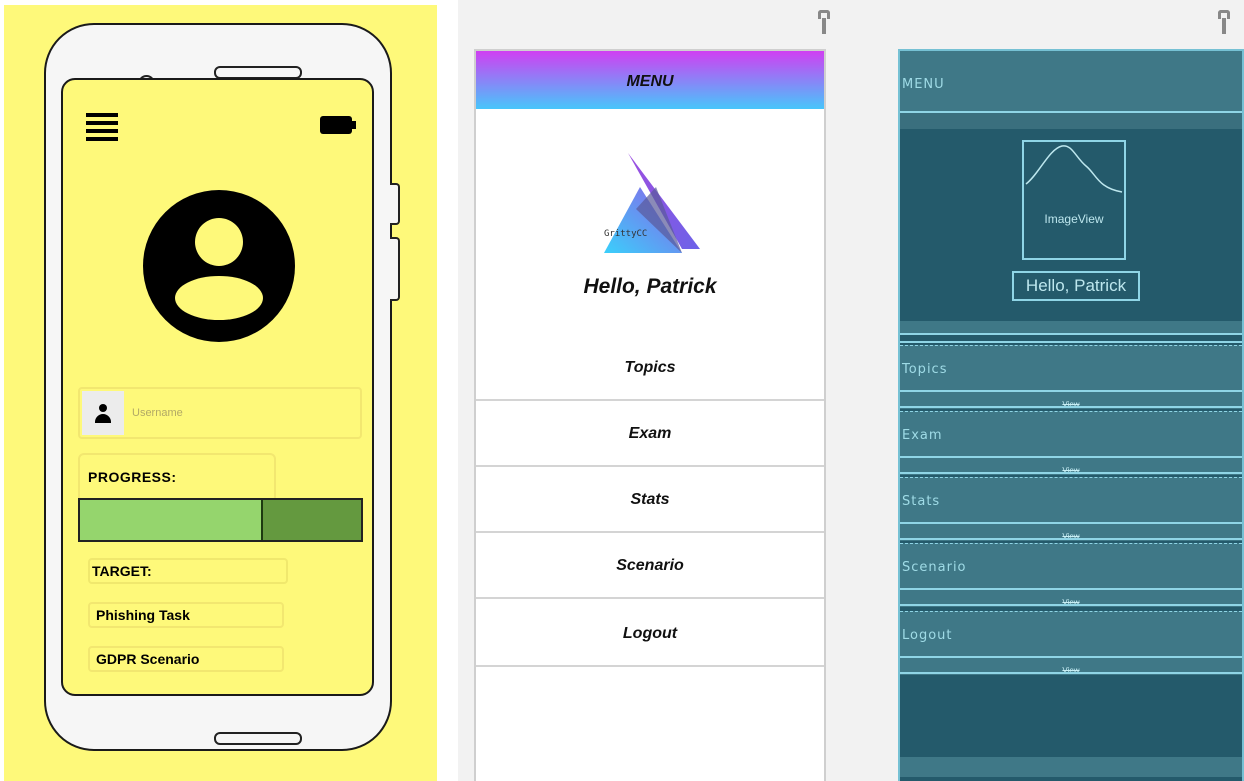 The height and width of the screenshot is (781, 1244). Describe the element at coordinates (395, 204) in the screenshot. I see `volume-button` at that location.